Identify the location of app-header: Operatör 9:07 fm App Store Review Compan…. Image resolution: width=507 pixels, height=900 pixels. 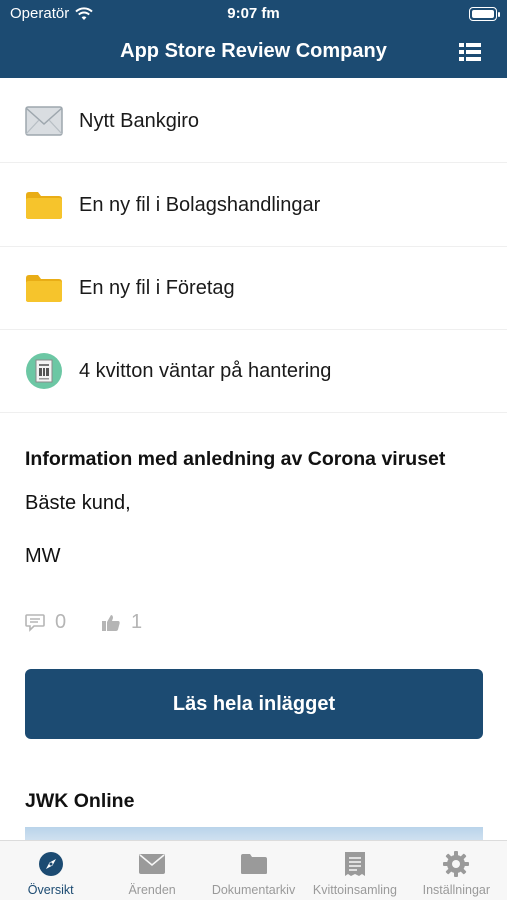
(253, 39).